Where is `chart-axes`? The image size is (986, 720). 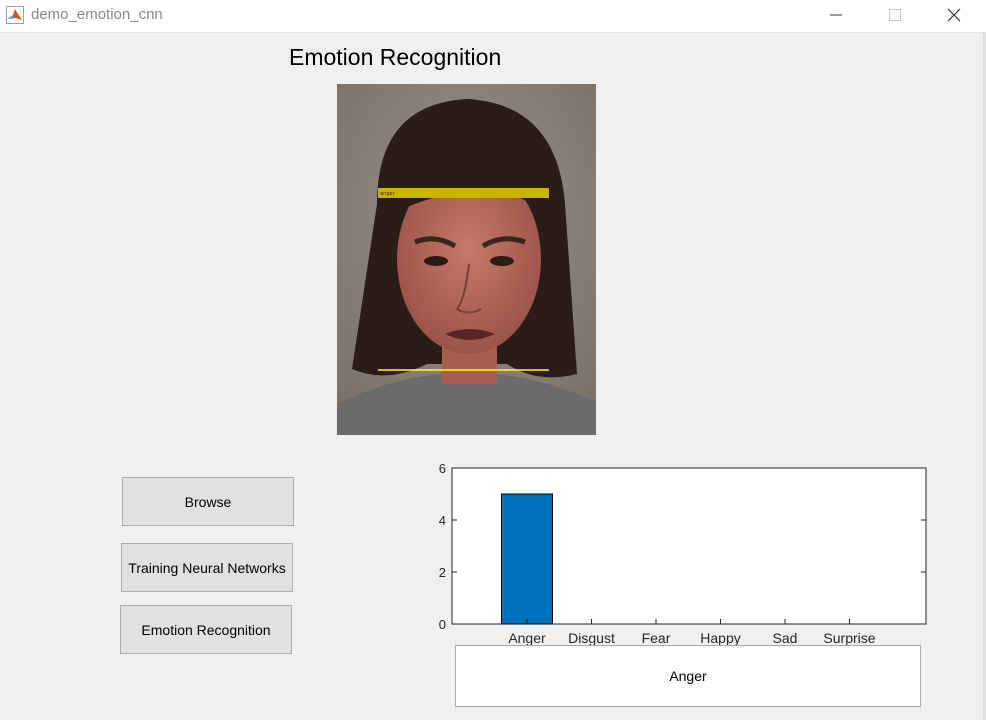 chart-axes is located at coordinates (689, 546).